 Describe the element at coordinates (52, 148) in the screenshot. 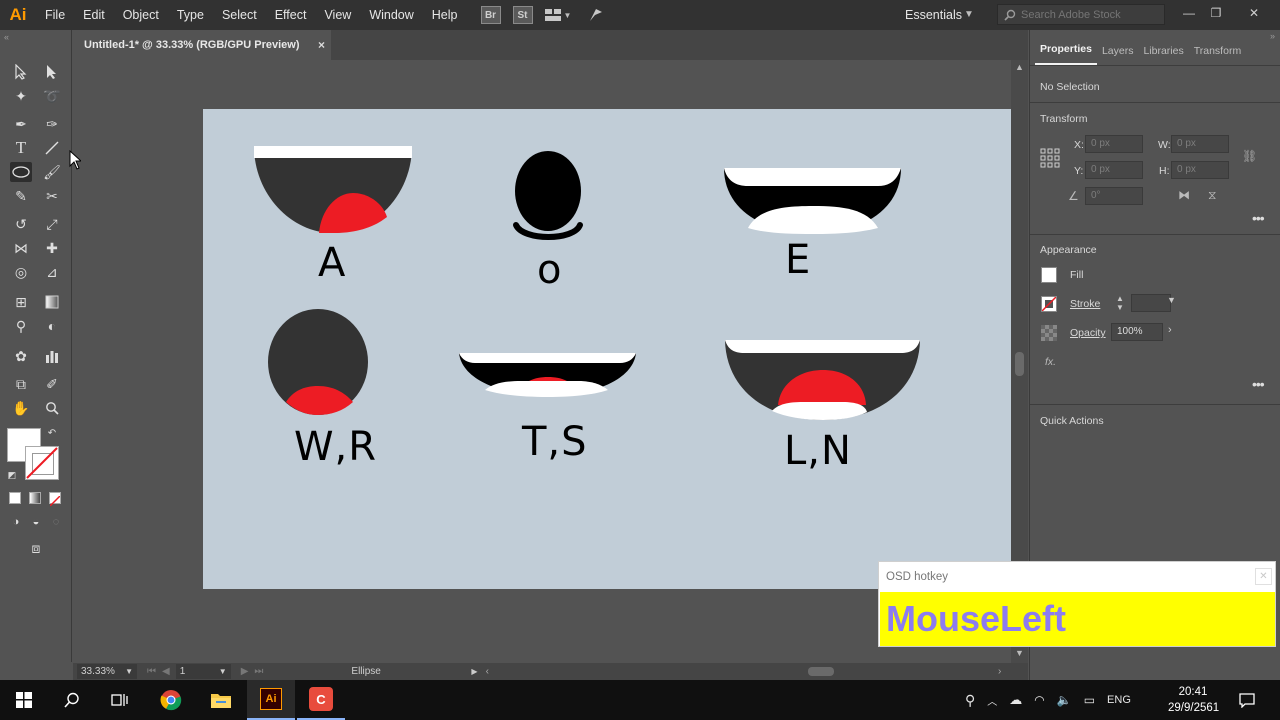

I see `line-tool-icon` at that location.